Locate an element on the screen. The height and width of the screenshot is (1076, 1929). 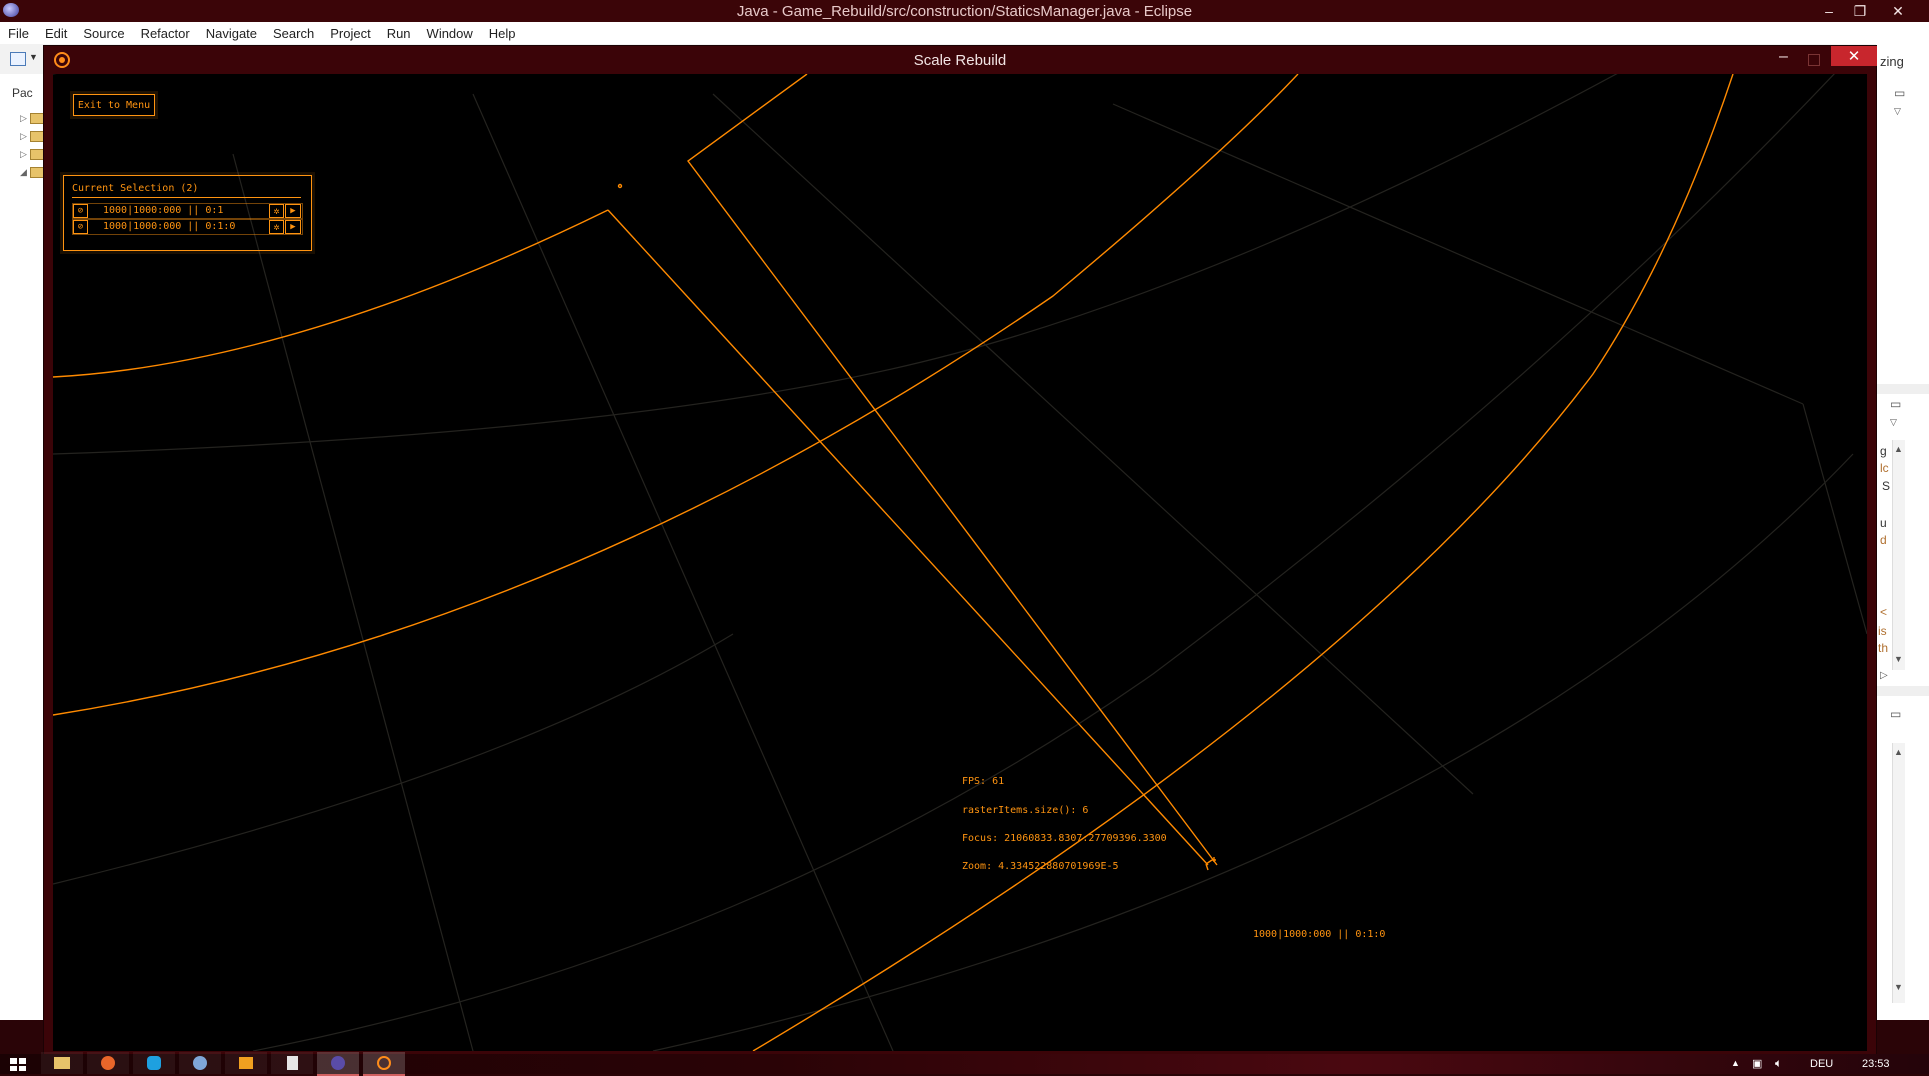
document-icon is located at coordinates (292, 1063).